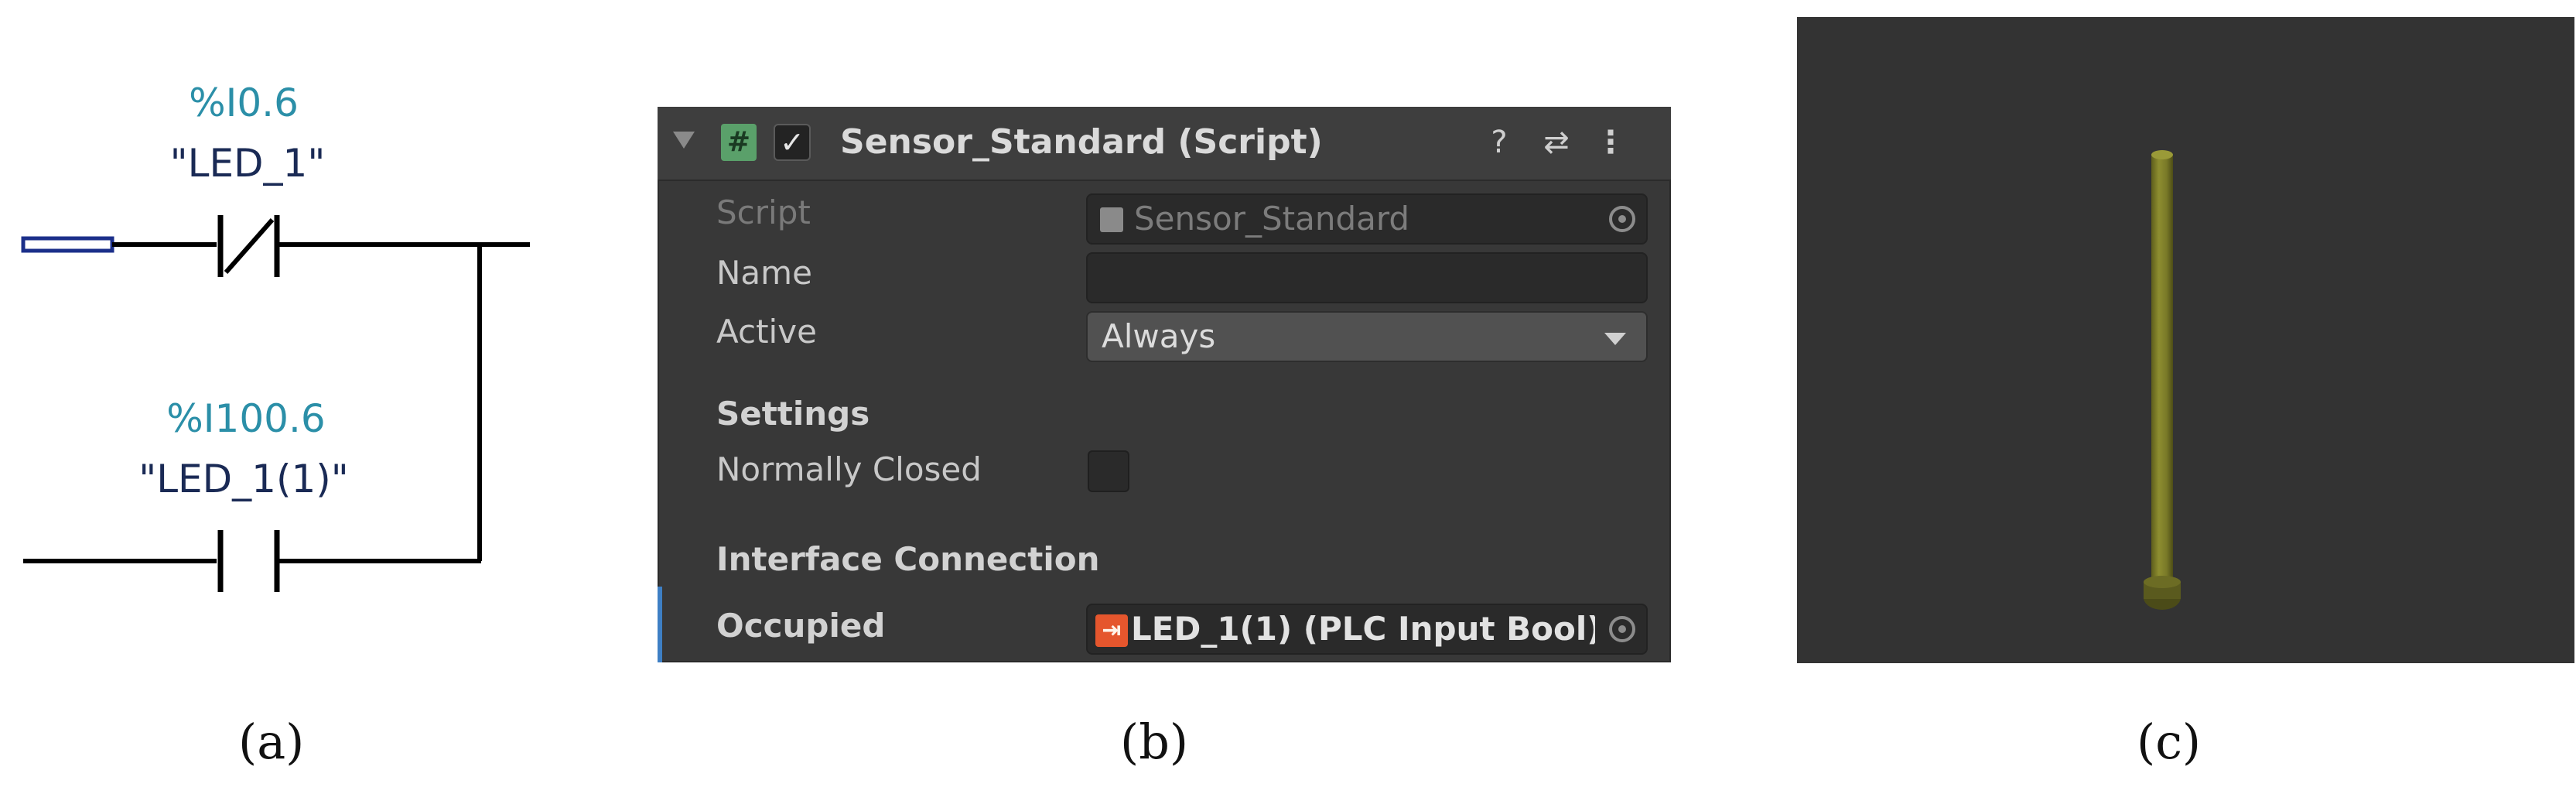 This screenshot has height=787, width=2576. Describe the element at coordinates (1108, 471) in the screenshot. I see `normally-closed-checkbox` at that location.